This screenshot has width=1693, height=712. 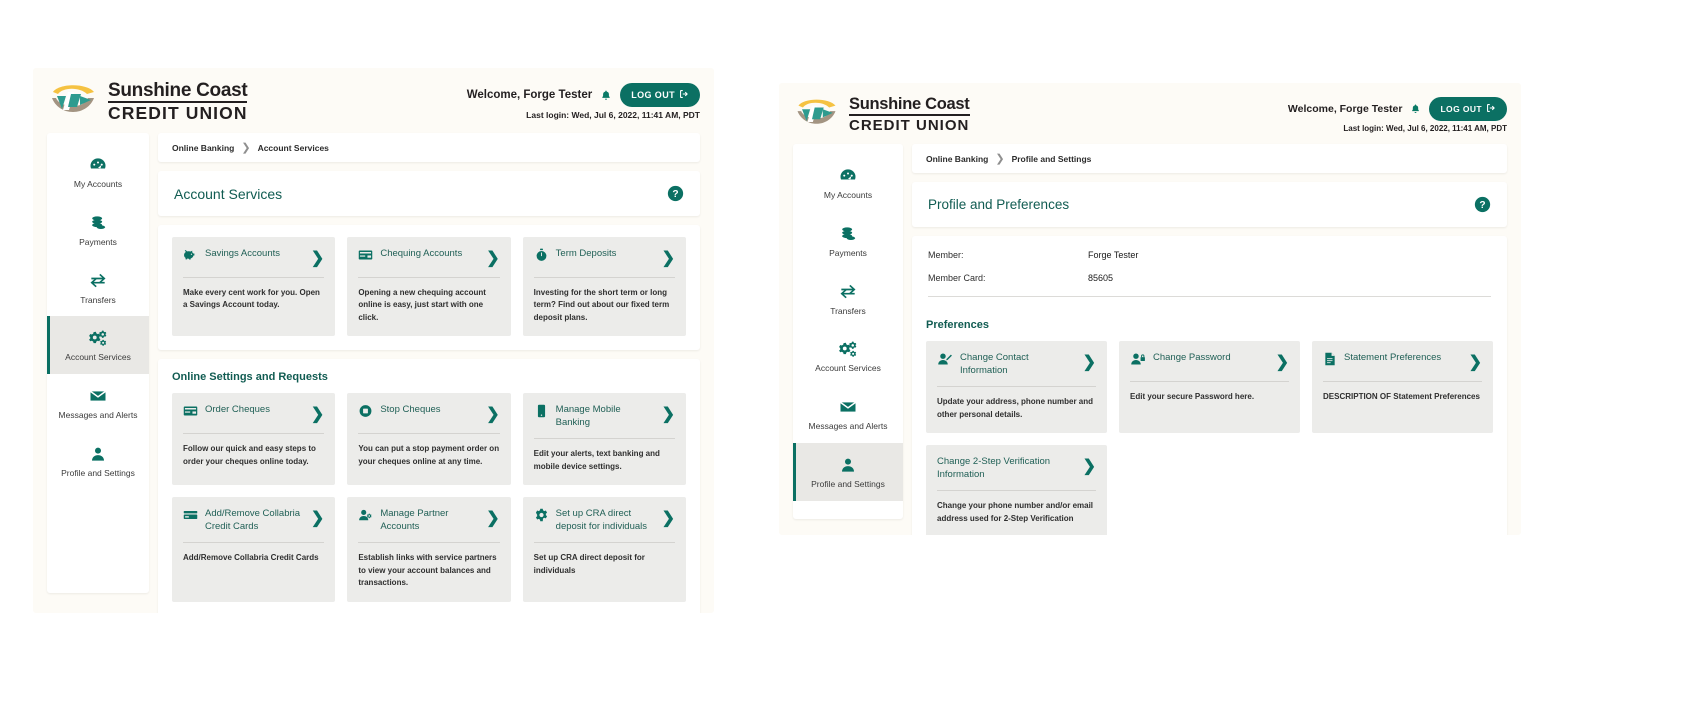 What do you see at coordinates (1397, 108) in the screenshot?
I see `user-row-b: Welcome, Forge Tester LOG OUT` at bounding box center [1397, 108].